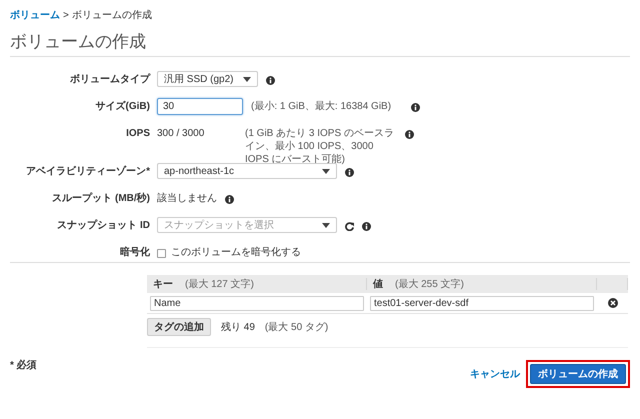 The height and width of the screenshot is (419, 640). Describe the element at coordinates (187, 199) in the screenshot. I see `field-value: 該当しません` at that location.